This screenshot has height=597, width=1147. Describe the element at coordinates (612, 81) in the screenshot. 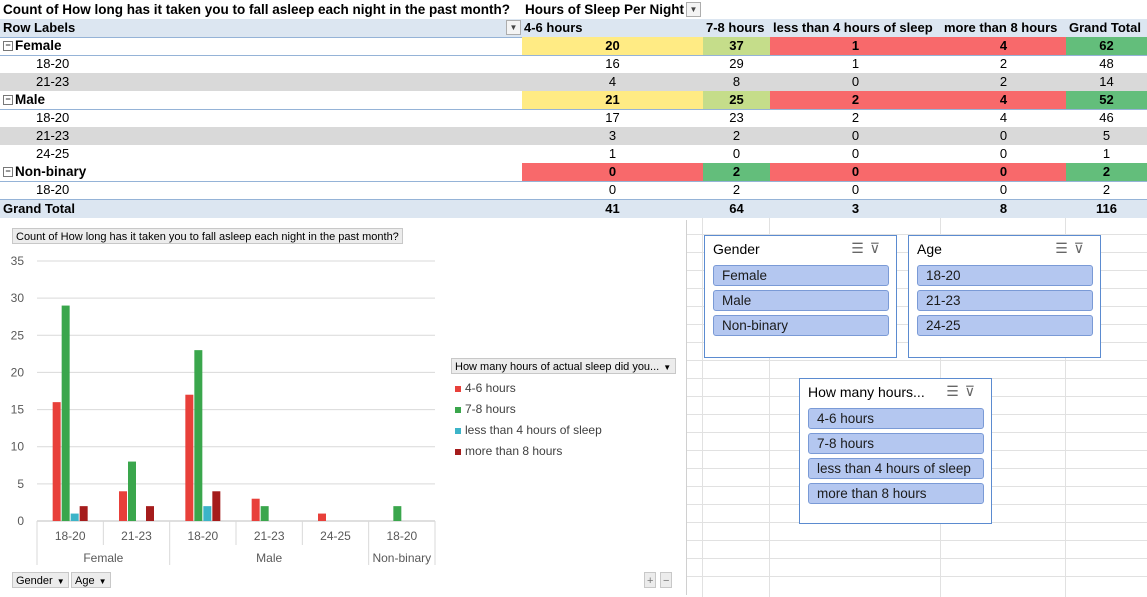

I see `pivot-cell: 4` at that location.